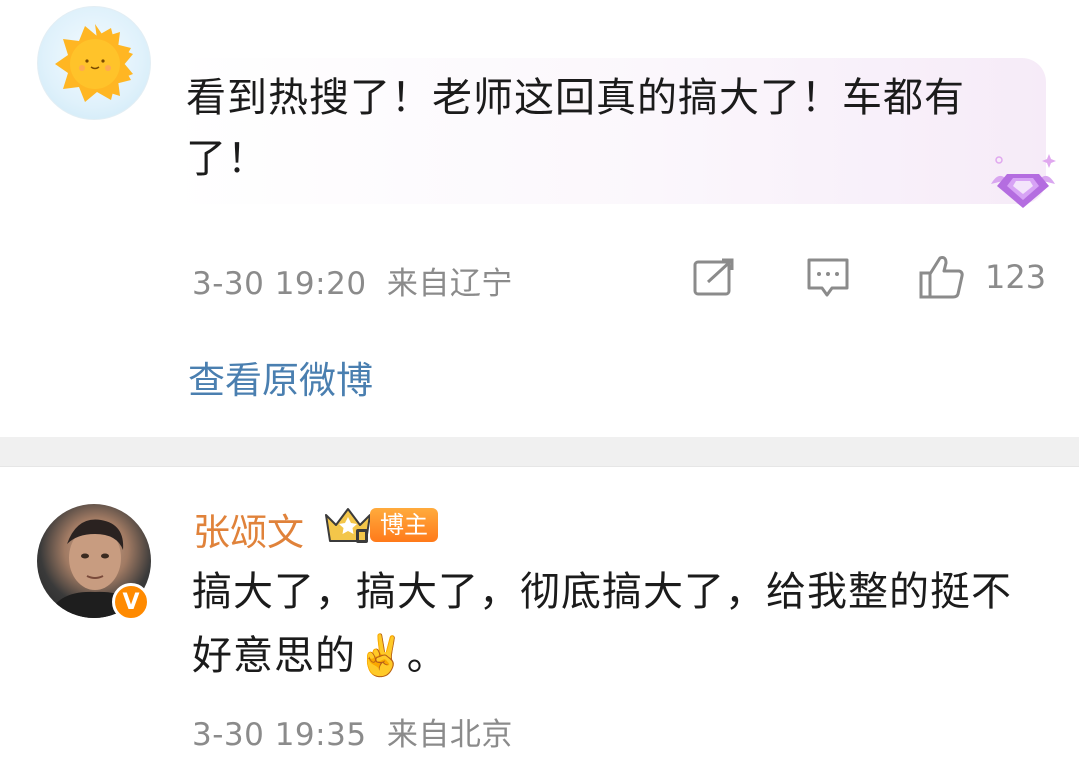  I want to click on reply-meta: 3-30 19:35 来自北京, so click(352, 731).